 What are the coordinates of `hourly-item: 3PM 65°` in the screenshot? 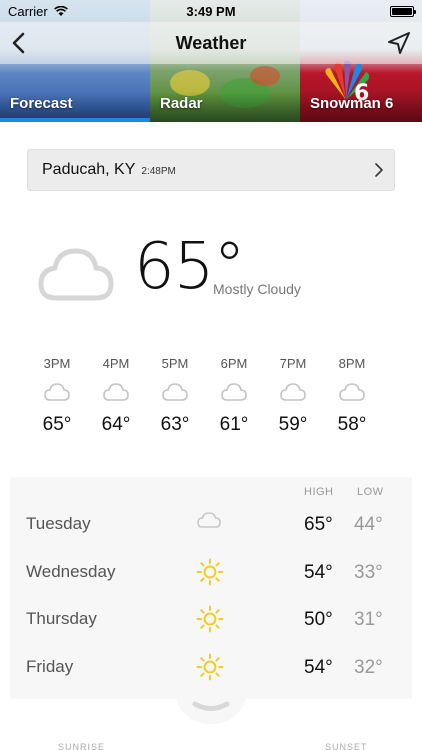 It's located at (57, 395).